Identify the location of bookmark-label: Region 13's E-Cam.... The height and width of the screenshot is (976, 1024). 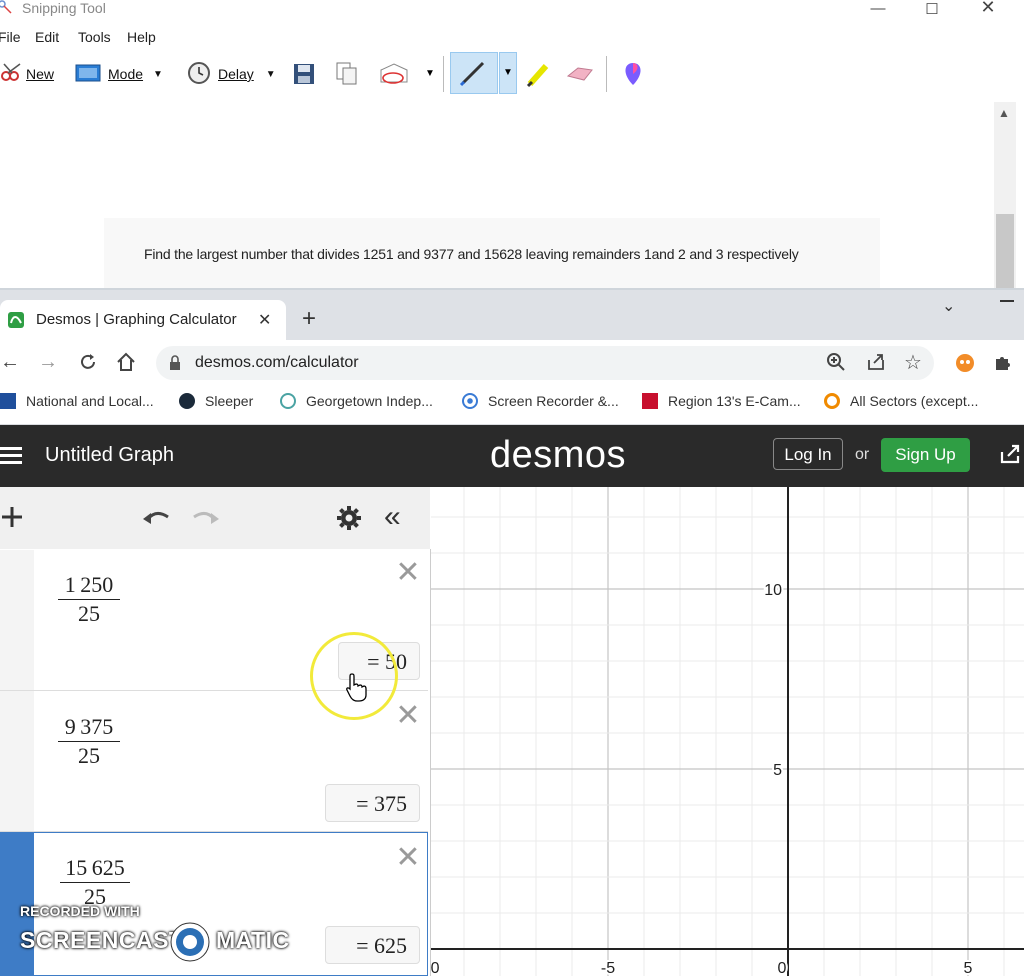
(734, 401).